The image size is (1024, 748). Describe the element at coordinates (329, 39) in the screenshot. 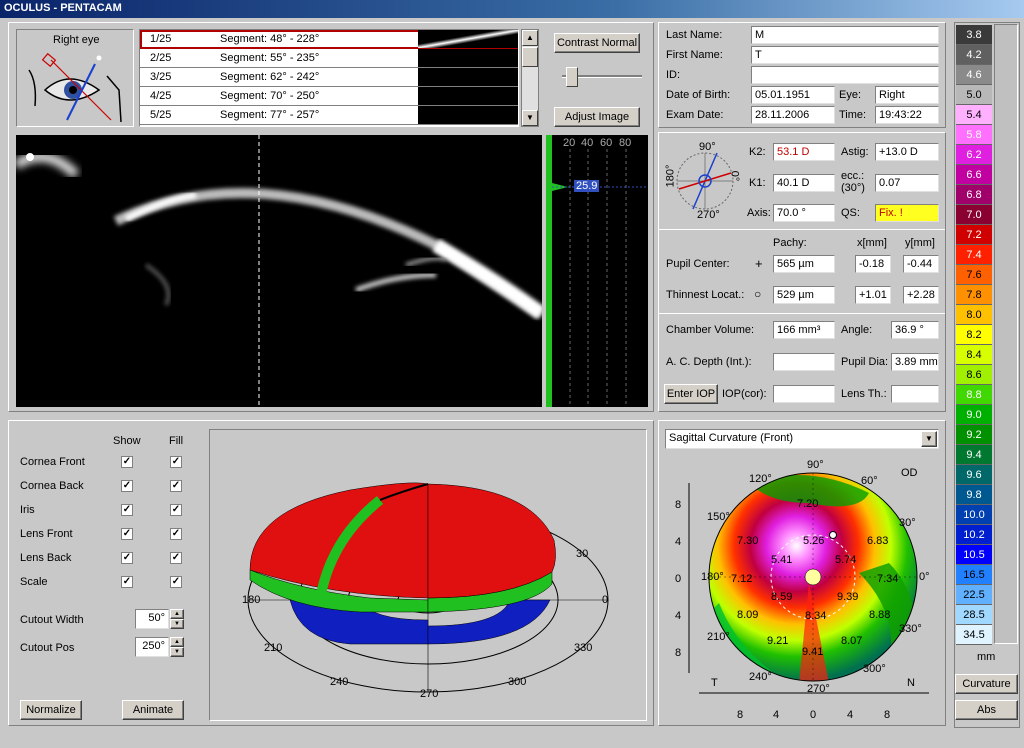

I see `segment-row: 1/25 Segment: 48° - 228°` at that location.